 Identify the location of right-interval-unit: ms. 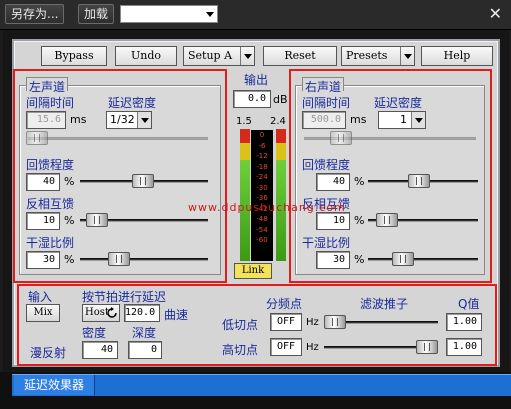
(358, 119).